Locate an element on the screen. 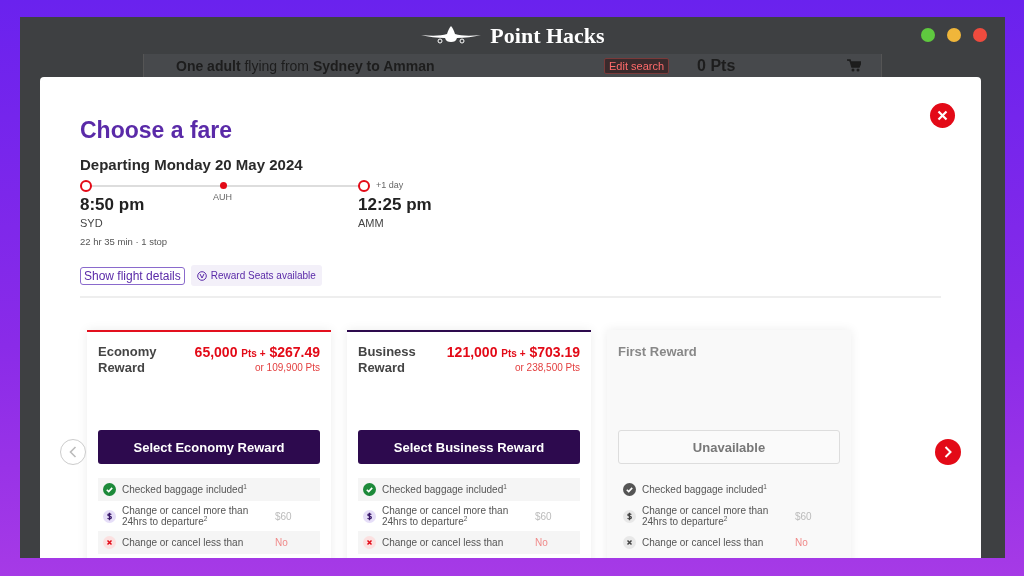  unavailable-button: Unavailable is located at coordinates (729, 447).